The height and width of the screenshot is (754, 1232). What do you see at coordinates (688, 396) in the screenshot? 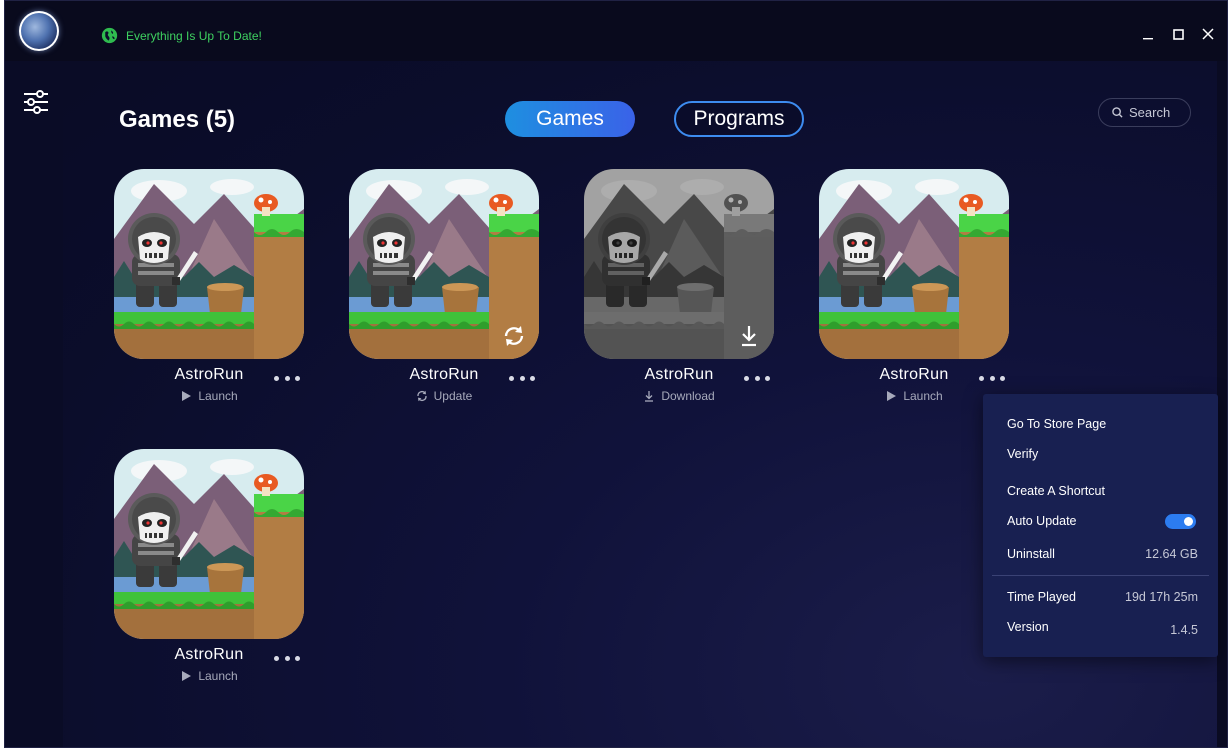
I see `action-label: Download` at bounding box center [688, 396].